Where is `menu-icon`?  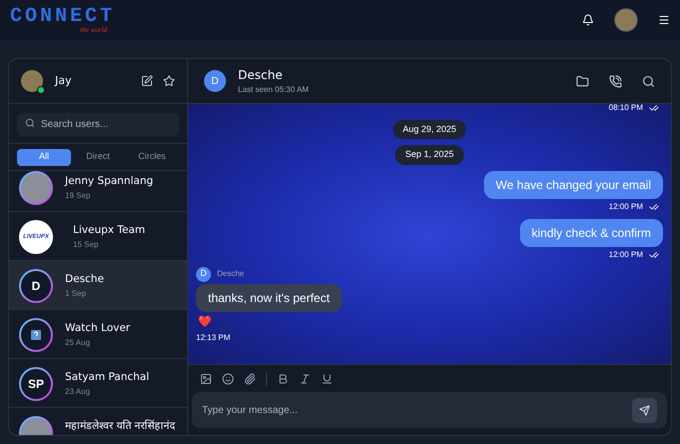 menu-icon is located at coordinates (664, 20).